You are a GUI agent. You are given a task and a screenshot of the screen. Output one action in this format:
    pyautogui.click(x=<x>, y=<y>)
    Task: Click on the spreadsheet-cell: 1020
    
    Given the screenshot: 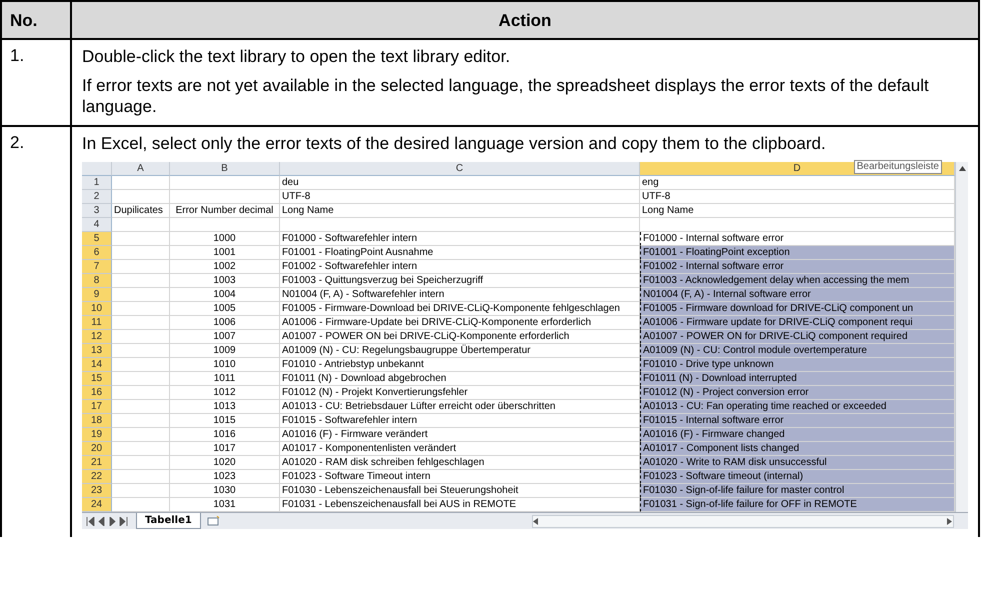 What is the action you would take?
    pyautogui.click(x=225, y=463)
    